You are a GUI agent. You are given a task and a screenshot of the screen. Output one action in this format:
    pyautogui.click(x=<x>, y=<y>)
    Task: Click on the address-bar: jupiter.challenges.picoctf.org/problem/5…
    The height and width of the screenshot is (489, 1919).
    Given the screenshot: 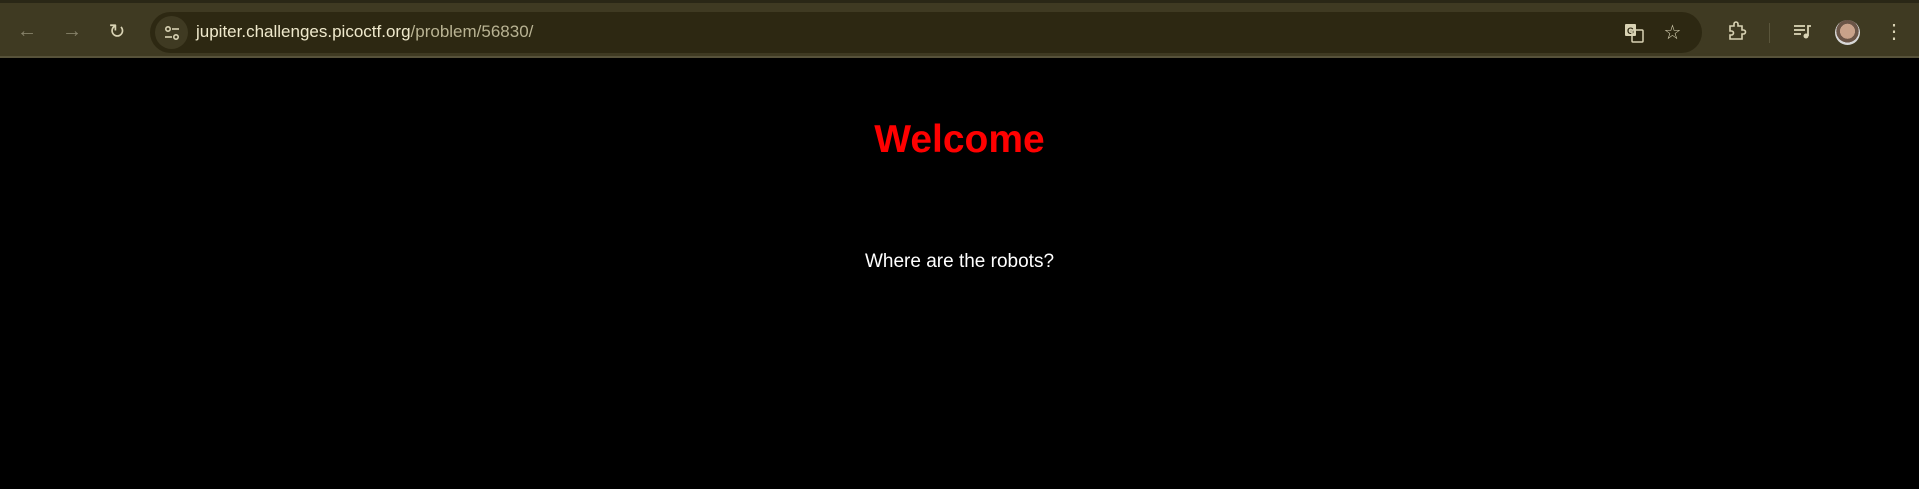 What is the action you would take?
    pyautogui.click(x=926, y=32)
    